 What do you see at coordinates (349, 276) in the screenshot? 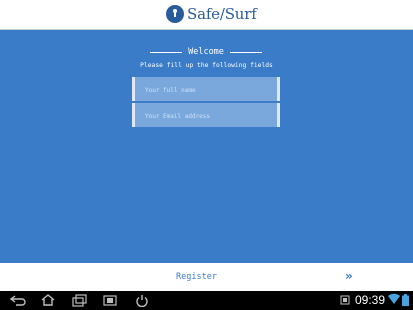
I see `double-chevron-right-icon: »` at bounding box center [349, 276].